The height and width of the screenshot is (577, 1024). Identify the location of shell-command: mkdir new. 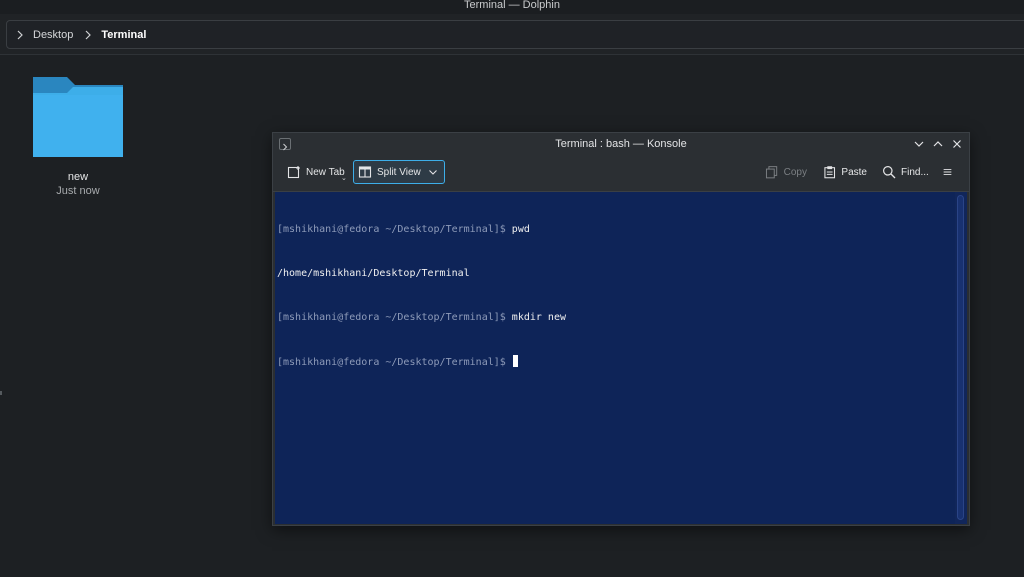
(535, 317).